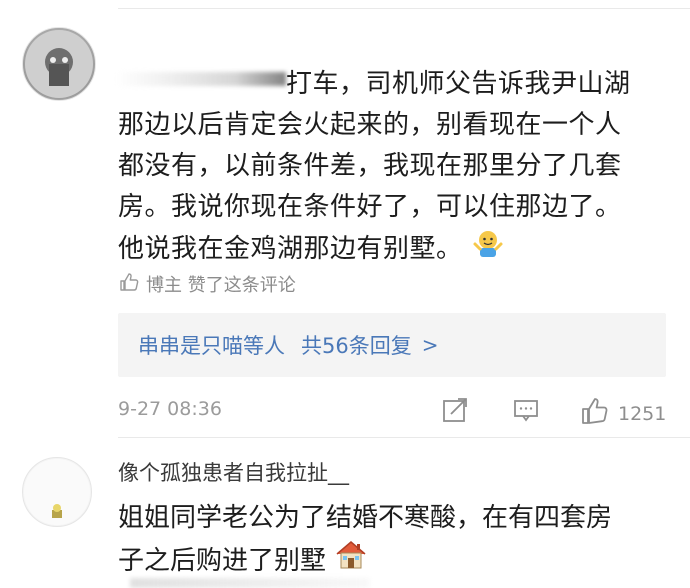  What do you see at coordinates (221, 285) in the screenshot?
I see `liked-label: 博主 赞了这条评论` at bounding box center [221, 285].